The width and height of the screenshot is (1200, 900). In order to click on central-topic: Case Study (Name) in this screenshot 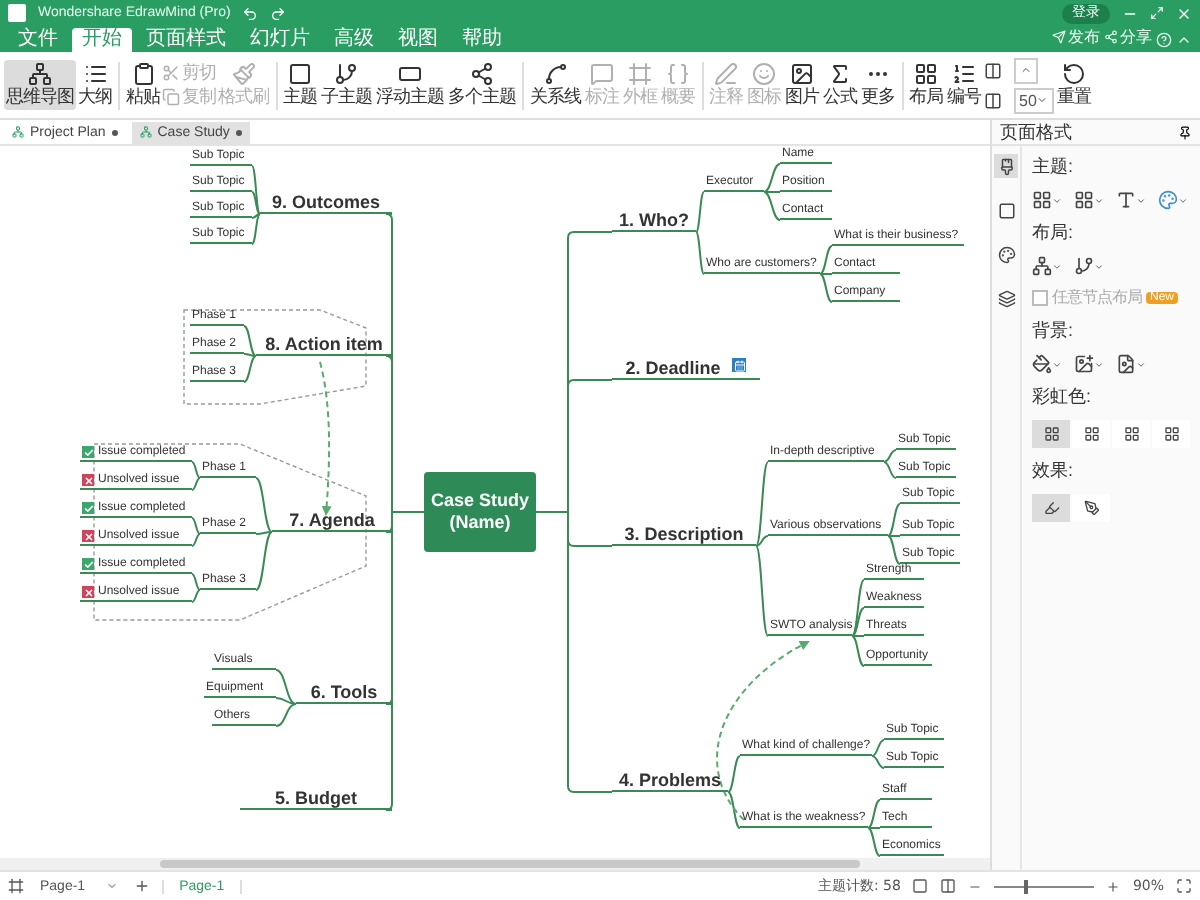, I will do `click(480, 512)`.